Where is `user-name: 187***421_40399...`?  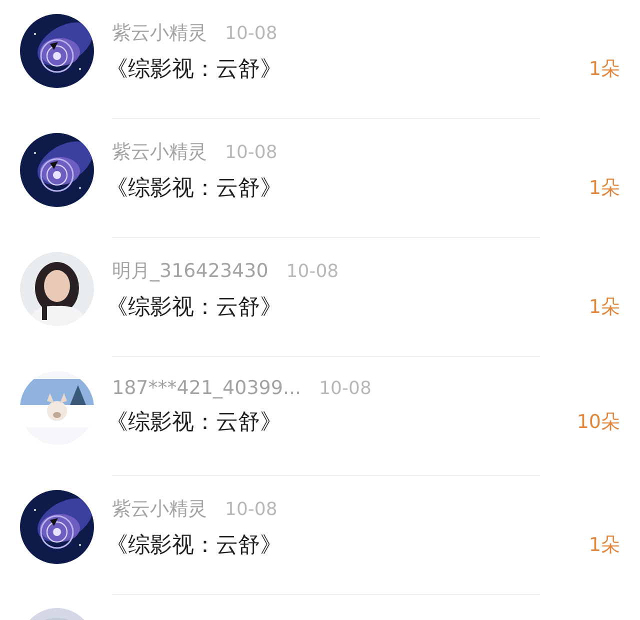
user-name: 187***421_40399... is located at coordinates (207, 388).